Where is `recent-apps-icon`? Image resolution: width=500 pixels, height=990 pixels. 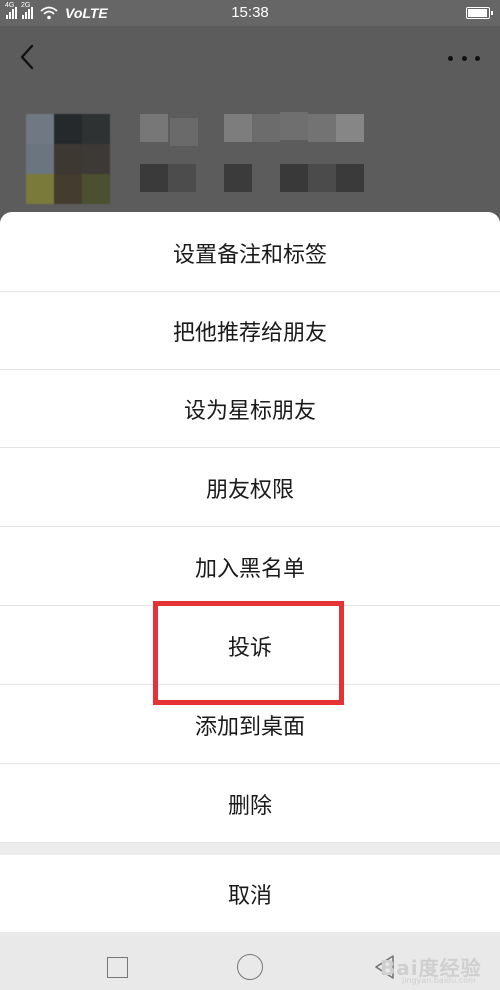
recent-apps-icon is located at coordinates (117, 967).